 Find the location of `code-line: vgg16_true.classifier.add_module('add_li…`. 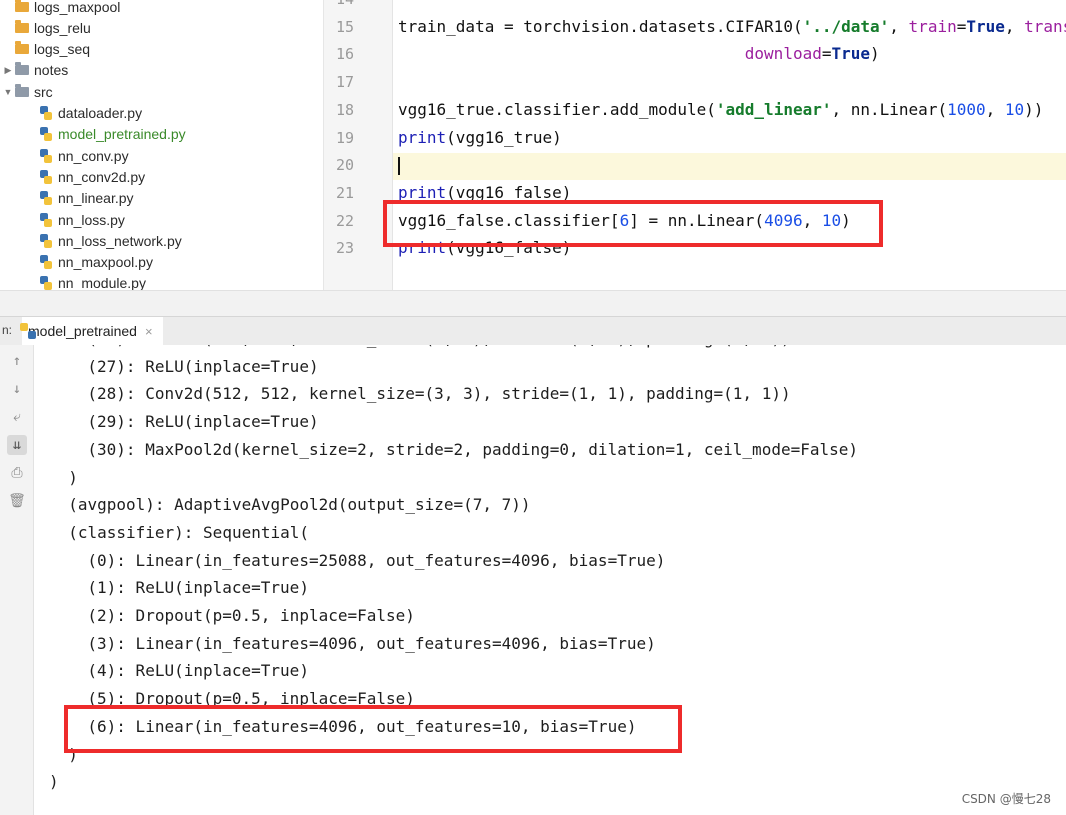

code-line: vgg16_true.classifier.add_module('add_li… is located at coordinates (720, 109).